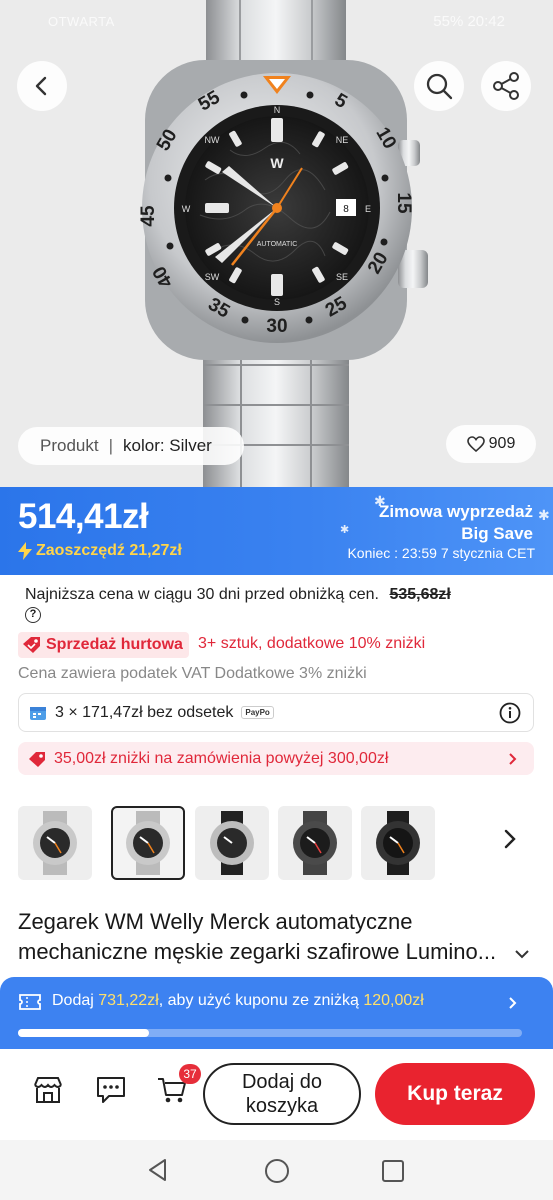 The height and width of the screenshot is (1200, 553). Describe the element at coordinates (114, 644) in the screenshot. I see `bulk-badge-label: Sprzedaż hurtowa` at that location.